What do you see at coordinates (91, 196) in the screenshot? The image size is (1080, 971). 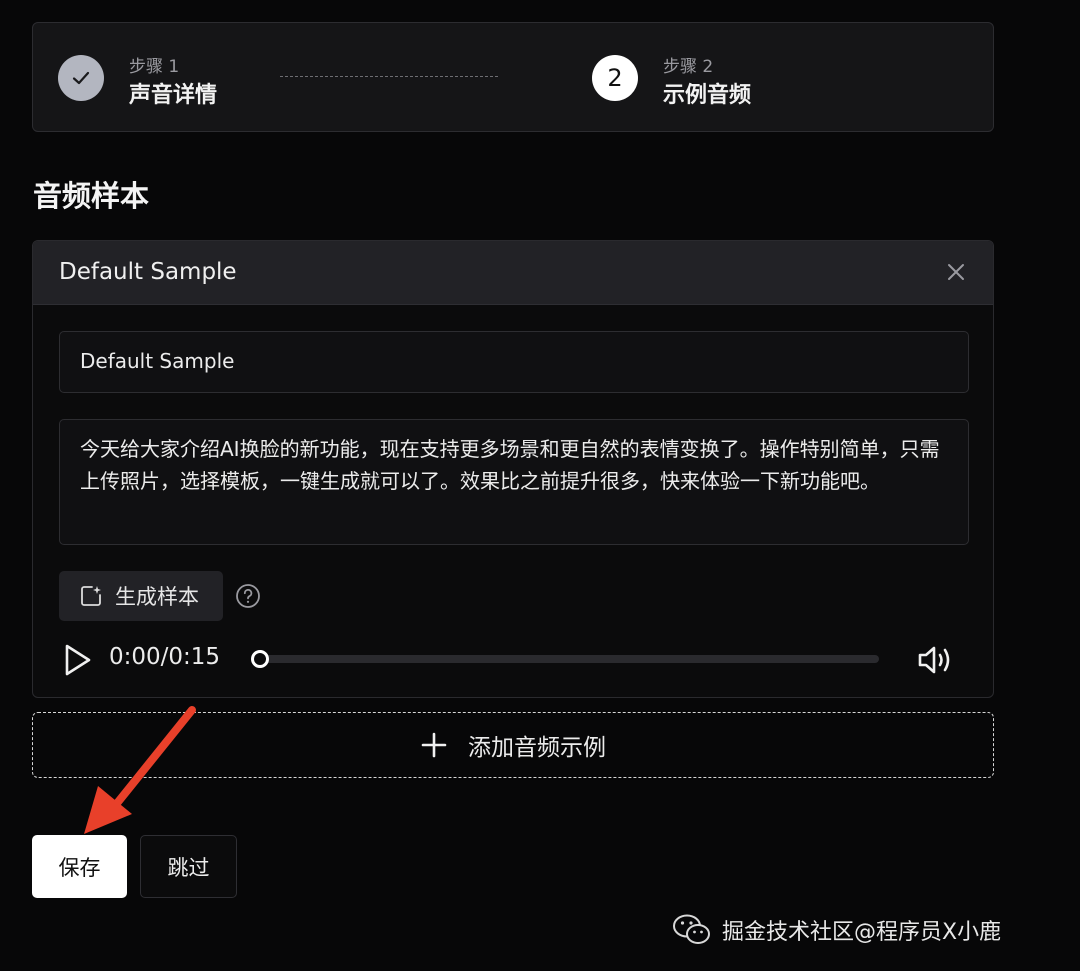 I see `section-title: 音频样本` at bounding box center [91, 196].